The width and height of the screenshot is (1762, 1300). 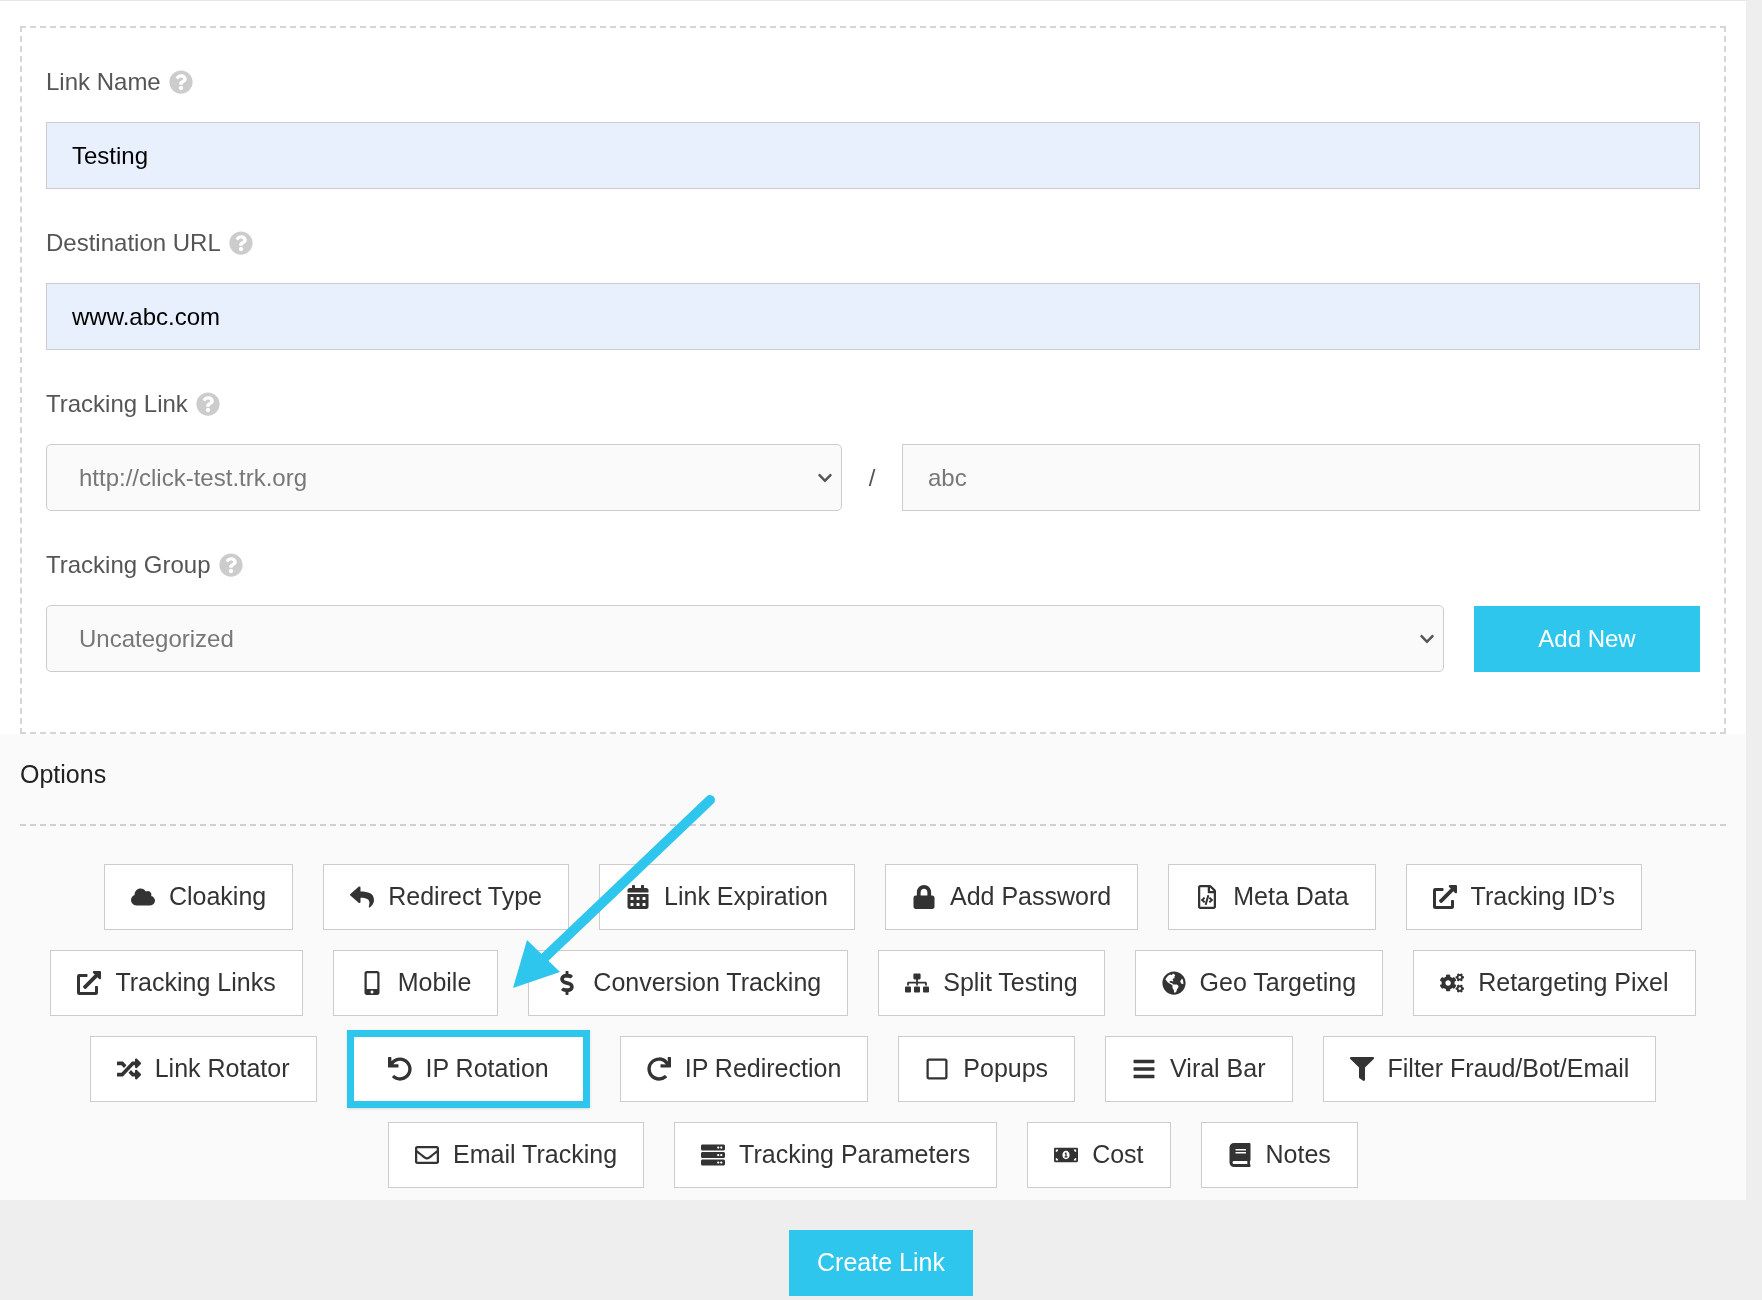 What do you see at coordinates (203, 1068) in the screenshot?
I see `option-button: Link Rotator` at bounding box center [203, 1068].